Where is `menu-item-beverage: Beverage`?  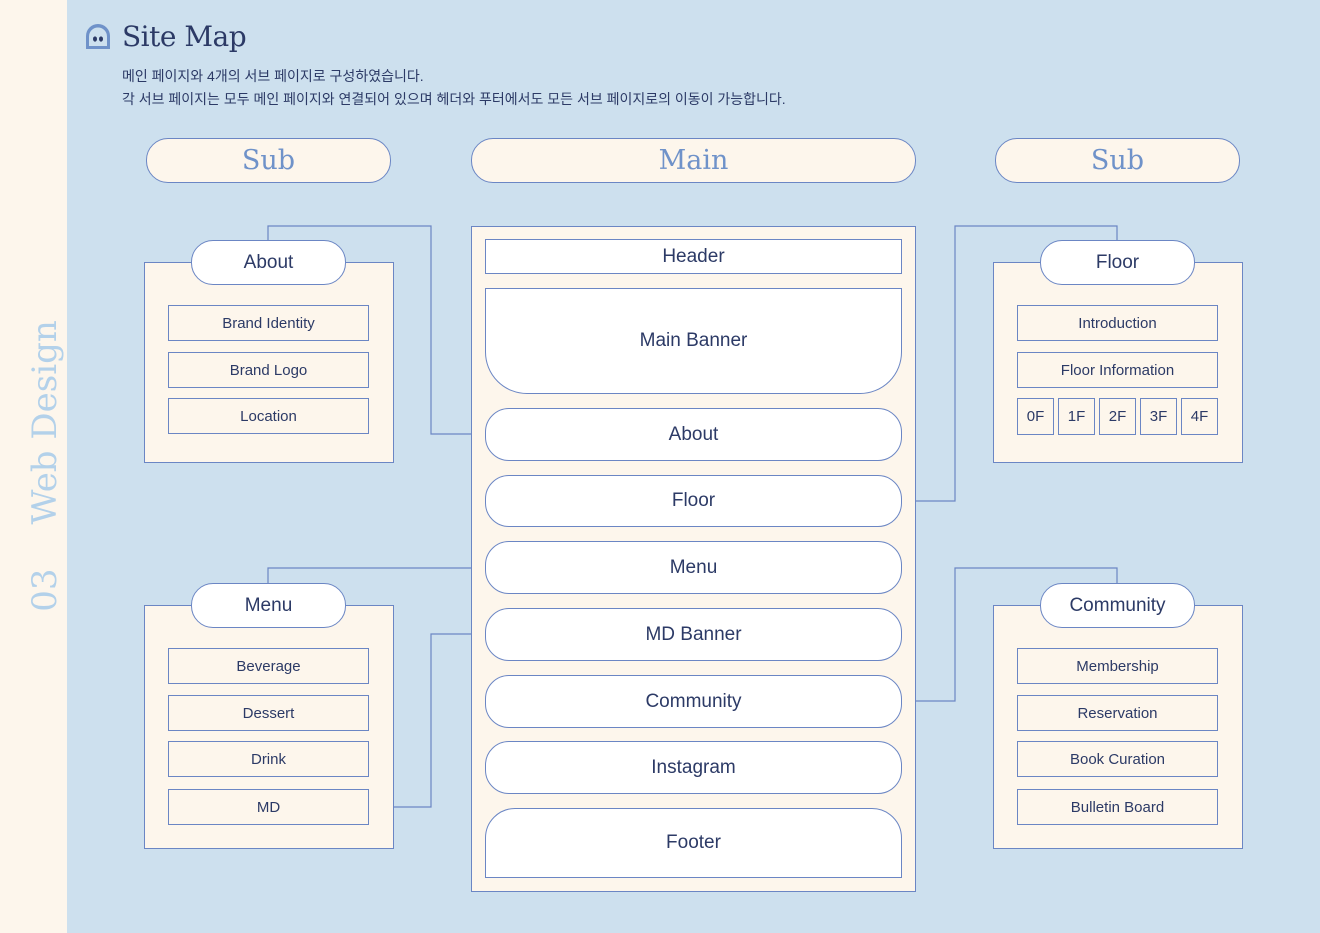
menu-item-beverage: Beverage is located at coordinates (268, 666).